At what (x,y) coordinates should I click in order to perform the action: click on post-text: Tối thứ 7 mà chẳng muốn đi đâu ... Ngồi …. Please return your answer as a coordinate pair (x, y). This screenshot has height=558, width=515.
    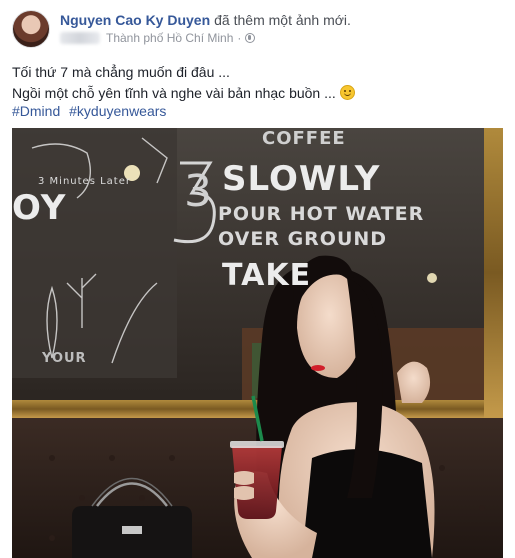
    Looking at the image, I should click on (183, 83).